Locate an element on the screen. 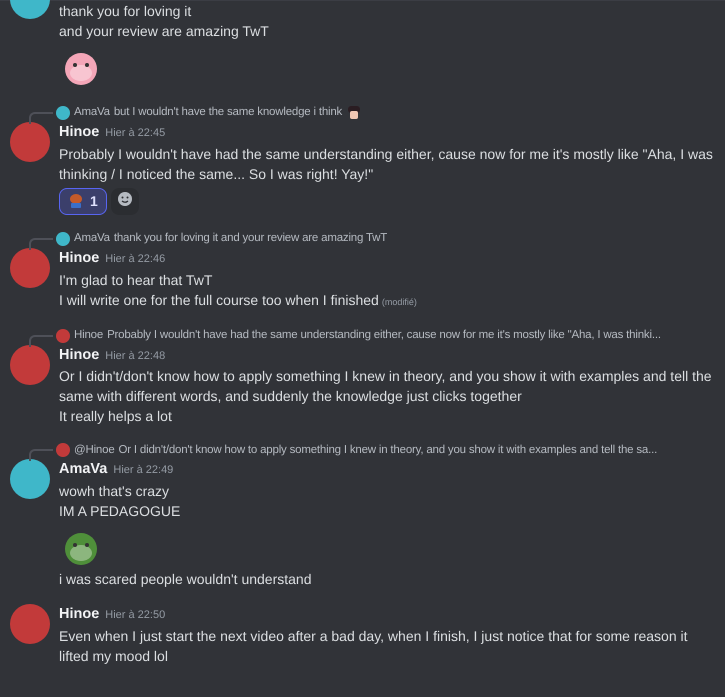  timestamp: Hier à 22:49 is located at coordinates (143, 470).